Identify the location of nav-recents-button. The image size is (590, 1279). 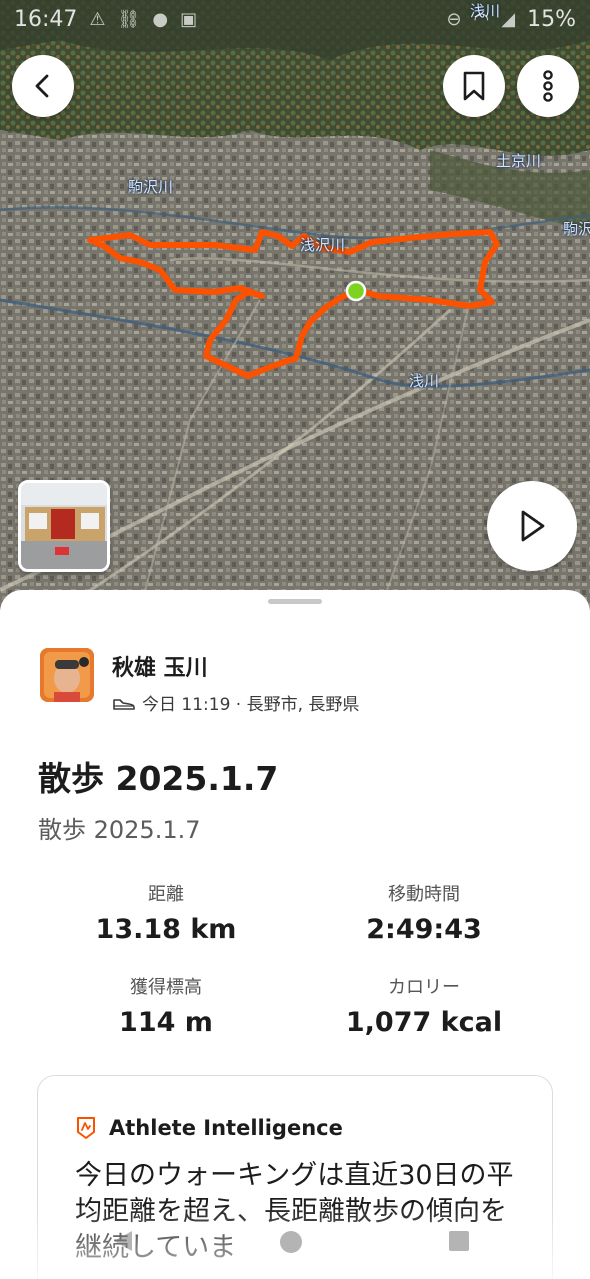
(459, 1243).